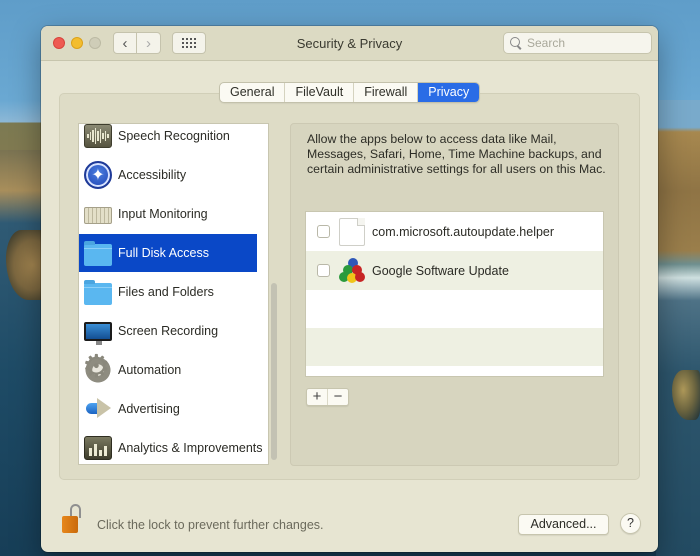 Image resolution: width=700 pixels, height=556 pixels. Describe the element at coordinates (630, 523) in the screenshot. I see `help-button: ?` at that location.